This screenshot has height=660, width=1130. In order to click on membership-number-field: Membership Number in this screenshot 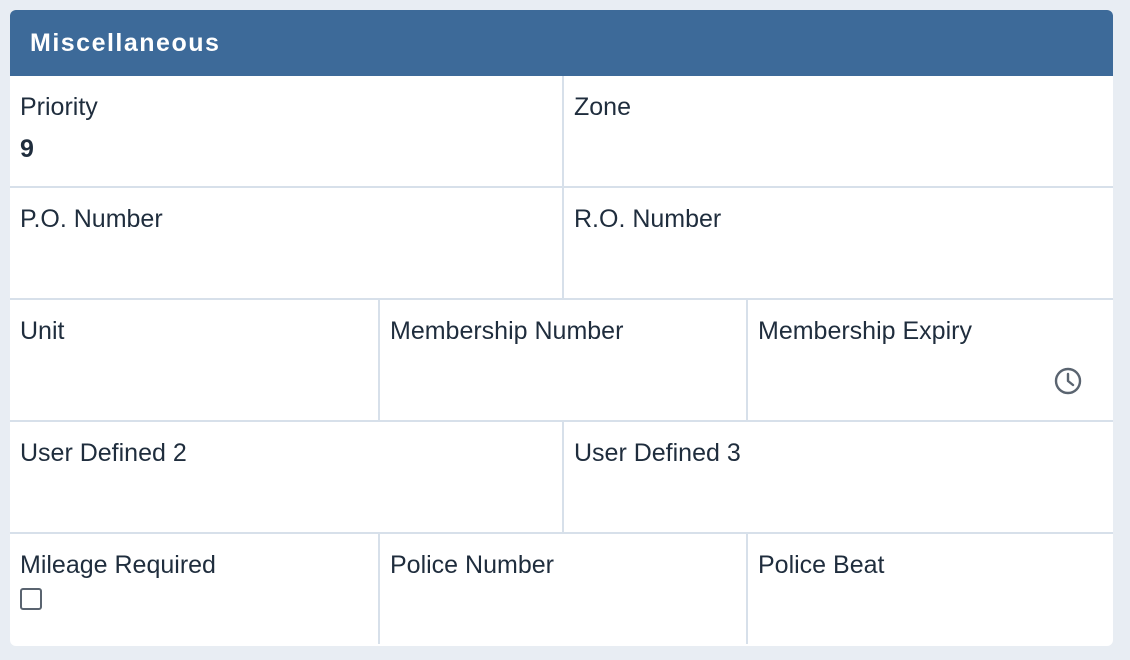, I will do `click(562, 360)`.